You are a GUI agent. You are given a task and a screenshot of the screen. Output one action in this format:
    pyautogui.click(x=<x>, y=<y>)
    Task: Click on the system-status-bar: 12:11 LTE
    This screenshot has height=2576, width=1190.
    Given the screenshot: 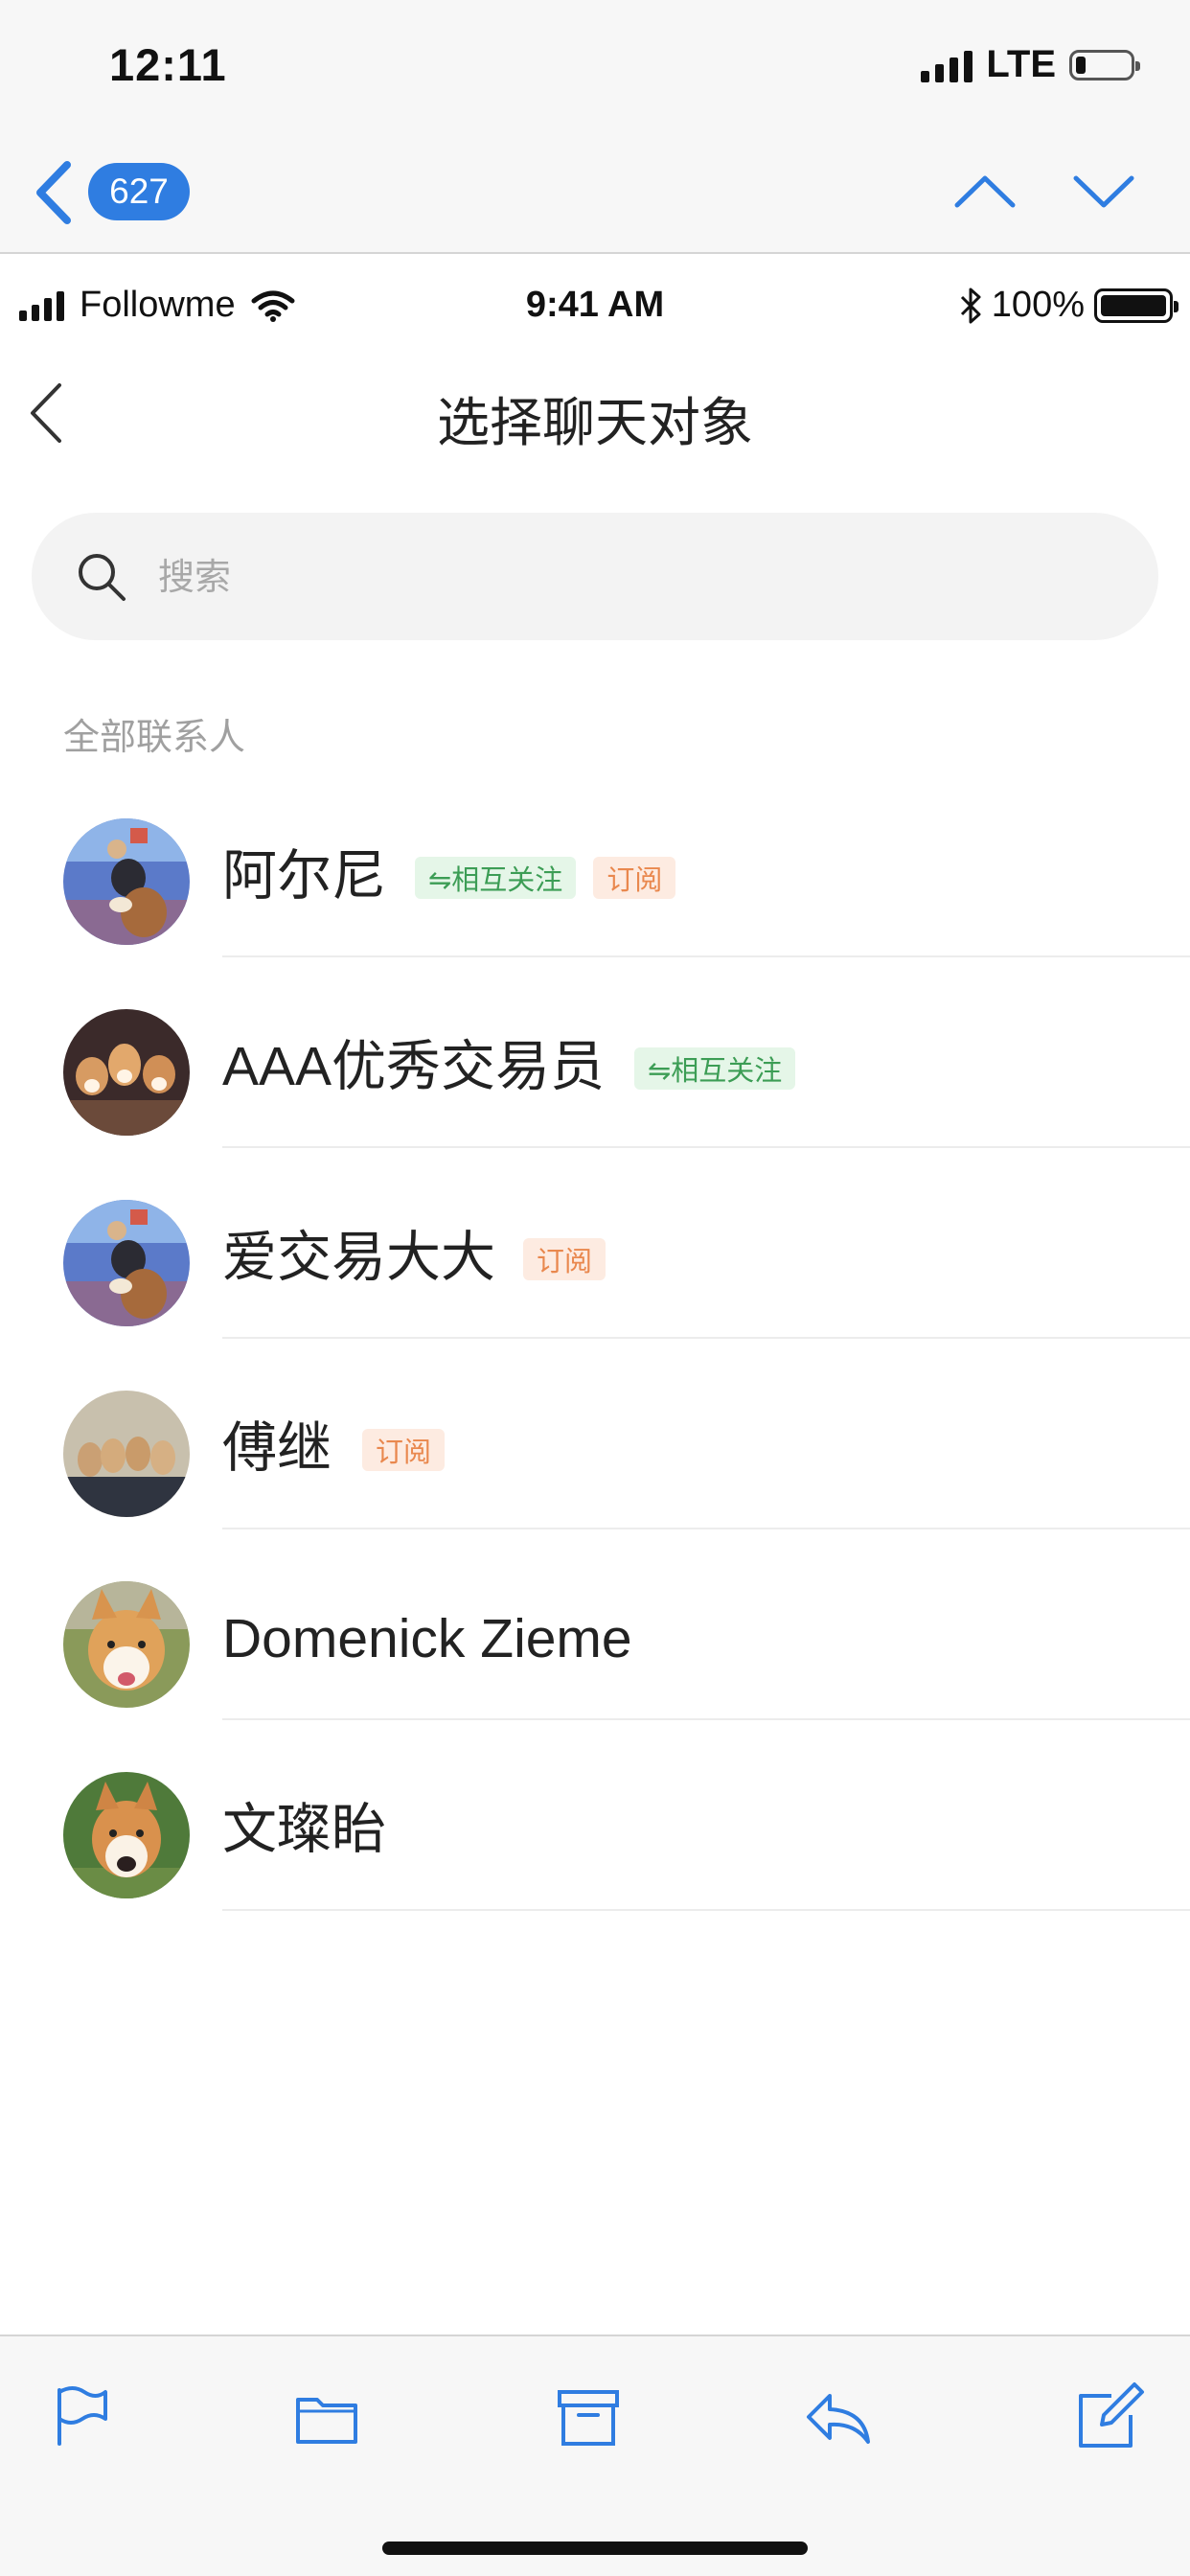 What is the action you would take?
    pyautogui.click(x=595, y=63)
    